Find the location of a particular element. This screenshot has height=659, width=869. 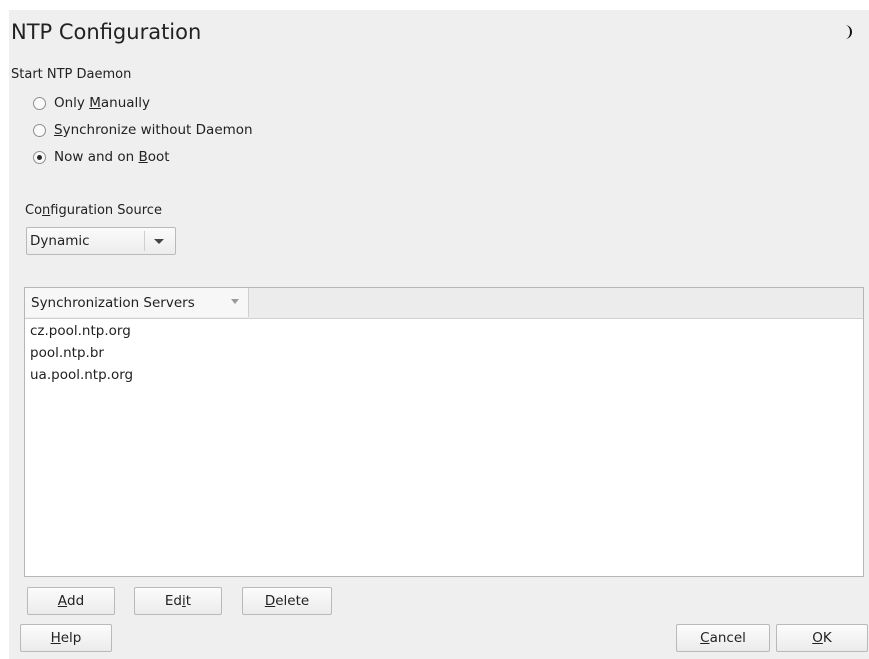

radio-now-and-on-boot: Now and on Boot is located at coordinates (101, 157).